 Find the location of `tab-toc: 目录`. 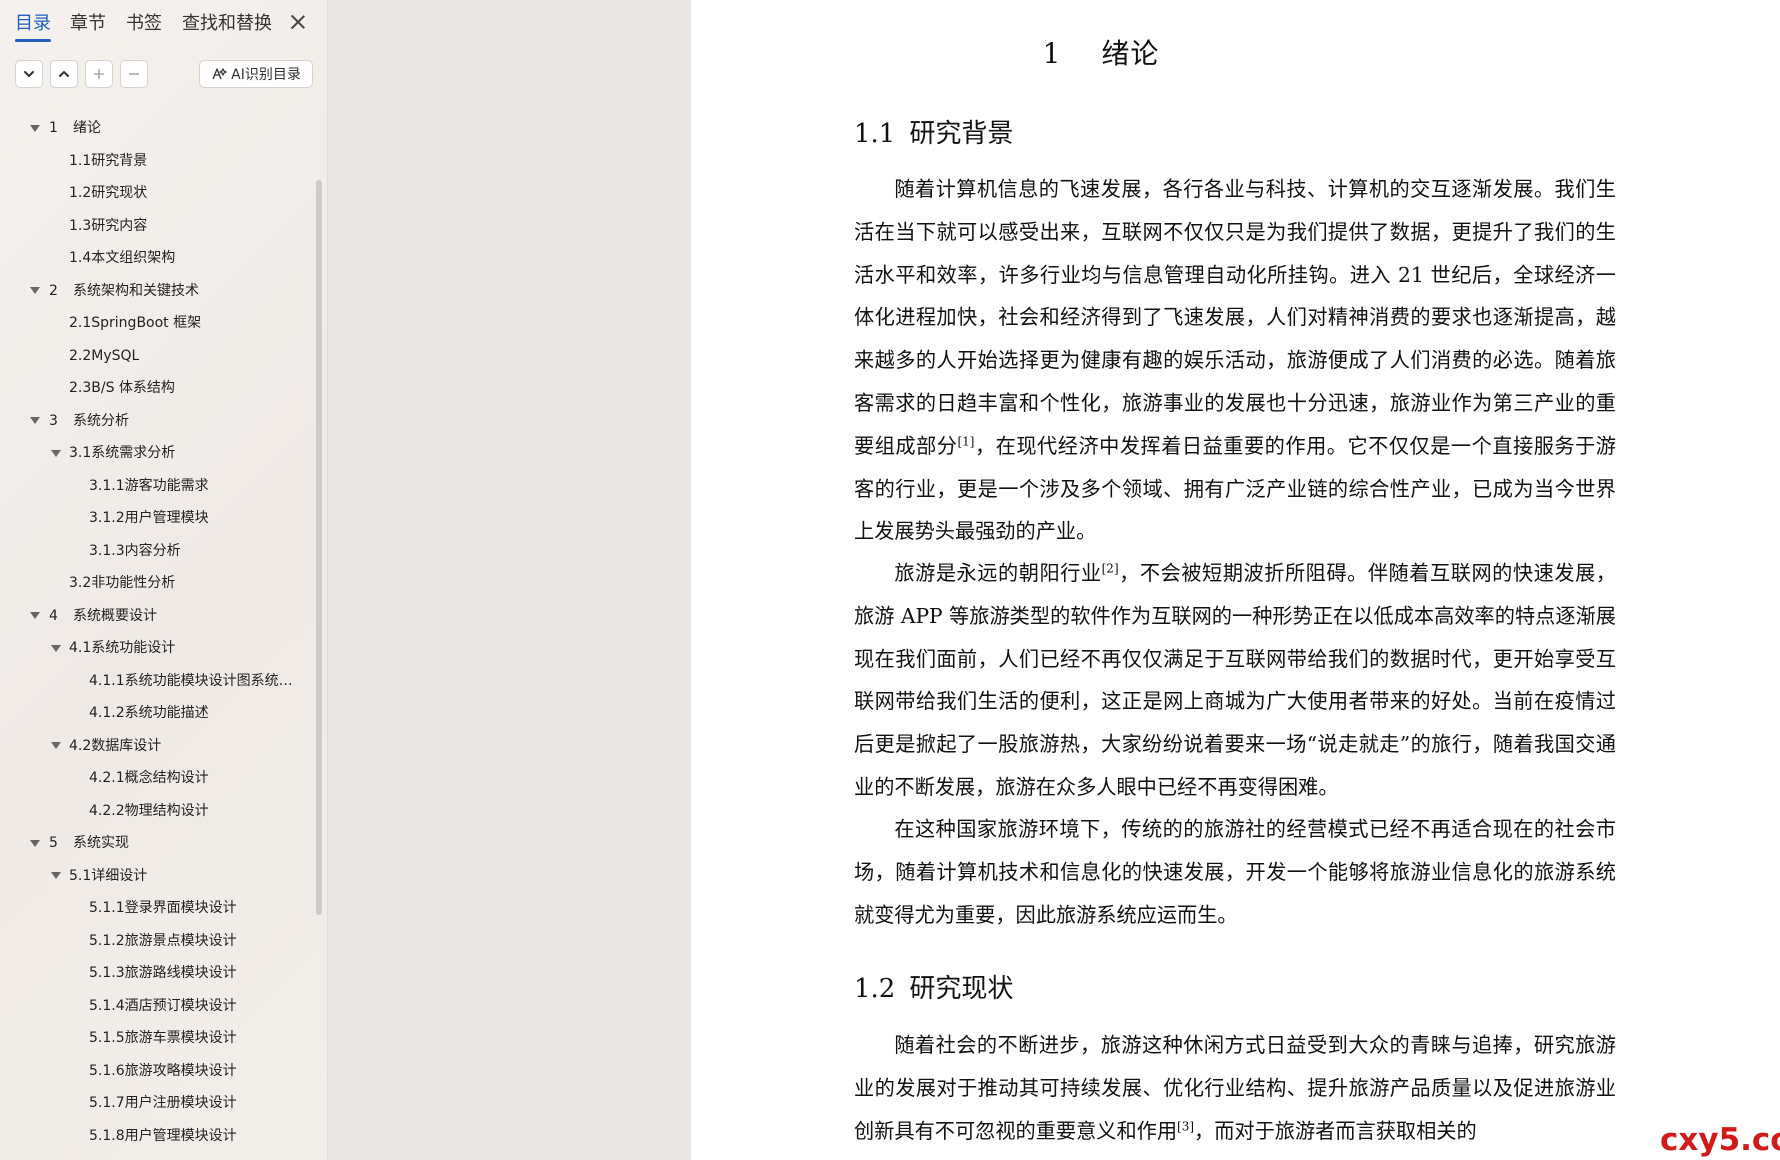

tab-toc: 目录 is located at coordinates (33, 27).